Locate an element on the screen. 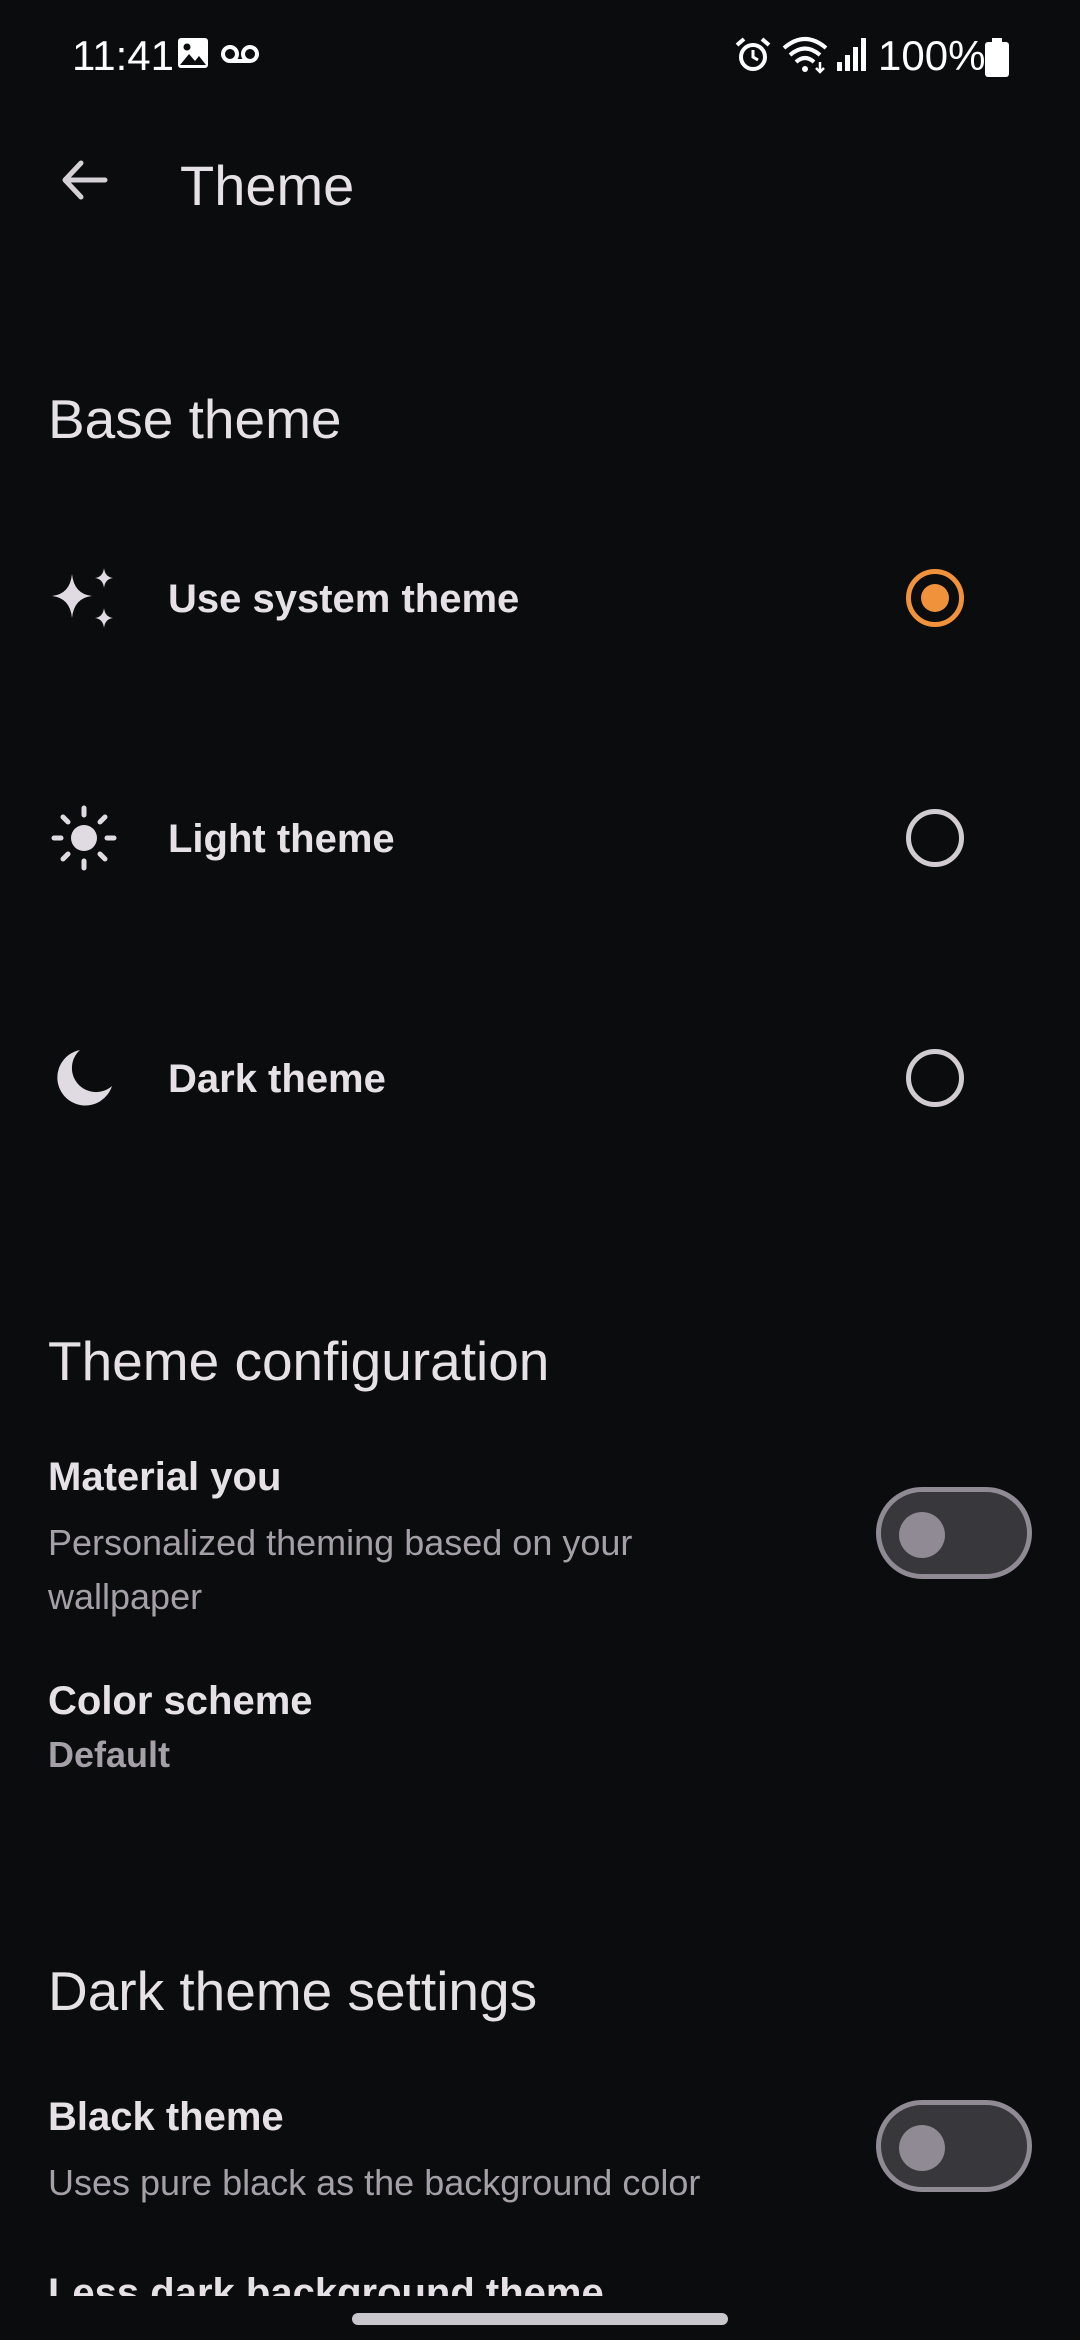  option-label: Light theme is located at coordinates (281, 839).